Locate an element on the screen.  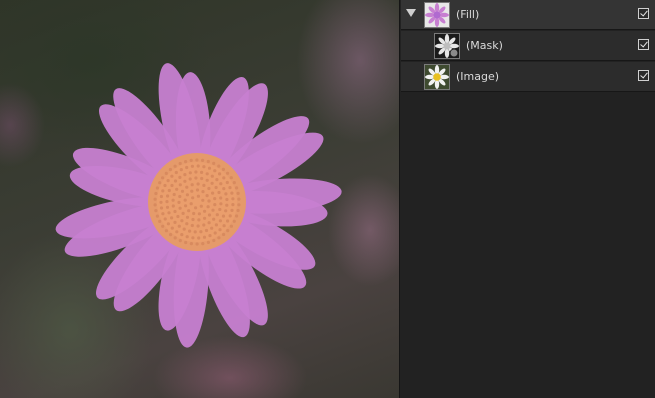
layer-row-image: (Image) is located at coordinates (528, 77).